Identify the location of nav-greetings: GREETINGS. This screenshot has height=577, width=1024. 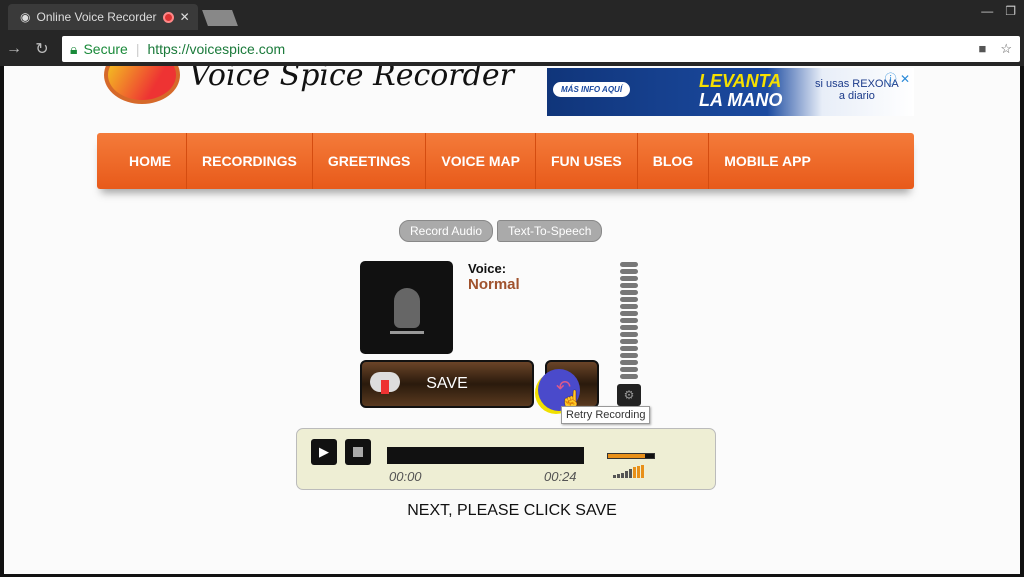
(370, 161).